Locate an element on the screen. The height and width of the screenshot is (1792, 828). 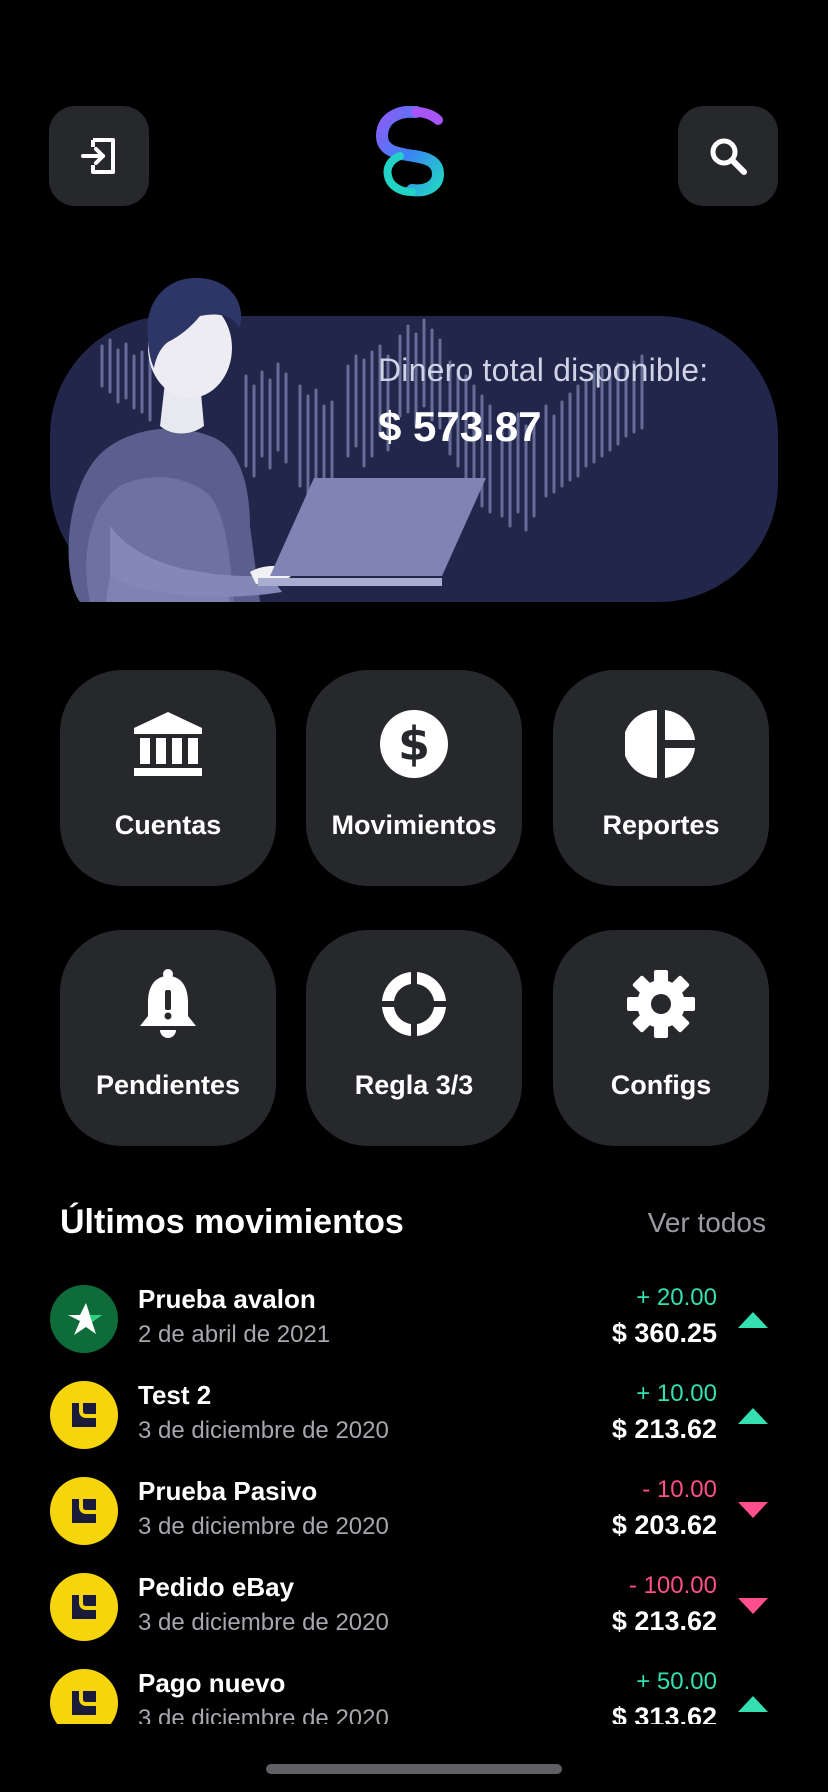
movement-delta: + 10.00 is located at coordinates (676, 1393).